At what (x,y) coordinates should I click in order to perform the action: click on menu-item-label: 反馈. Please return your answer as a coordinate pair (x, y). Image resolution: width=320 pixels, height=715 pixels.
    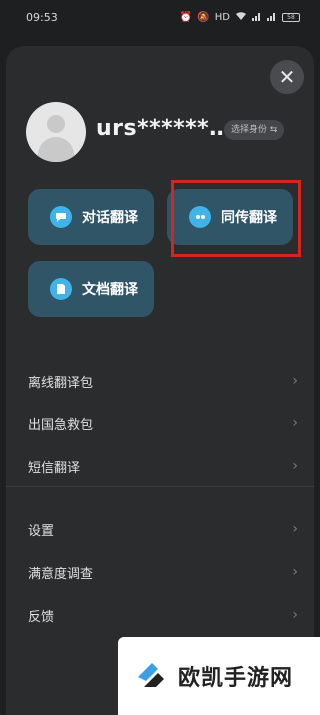
    Looking at the image, I should click on (41, 617).